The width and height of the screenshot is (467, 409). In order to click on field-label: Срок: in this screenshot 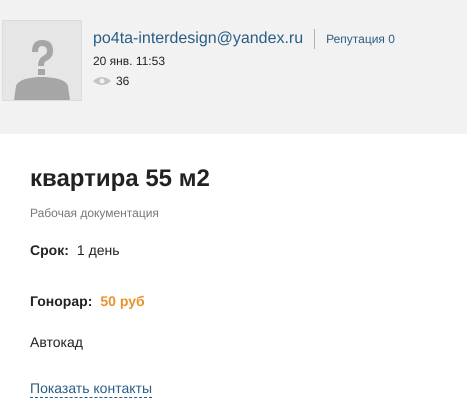, I will do `click(49, 250)`.